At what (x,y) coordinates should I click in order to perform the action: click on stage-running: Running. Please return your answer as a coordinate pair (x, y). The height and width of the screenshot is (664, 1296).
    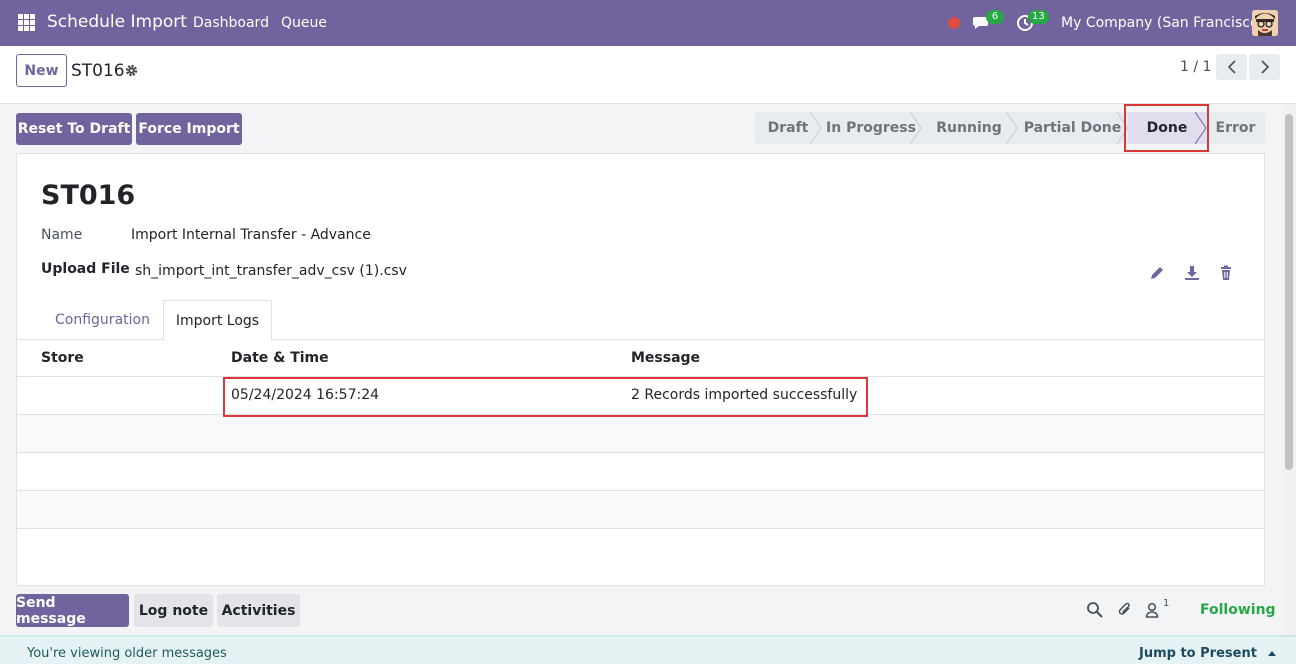
    Looking at the image, I should click on (969, 128).